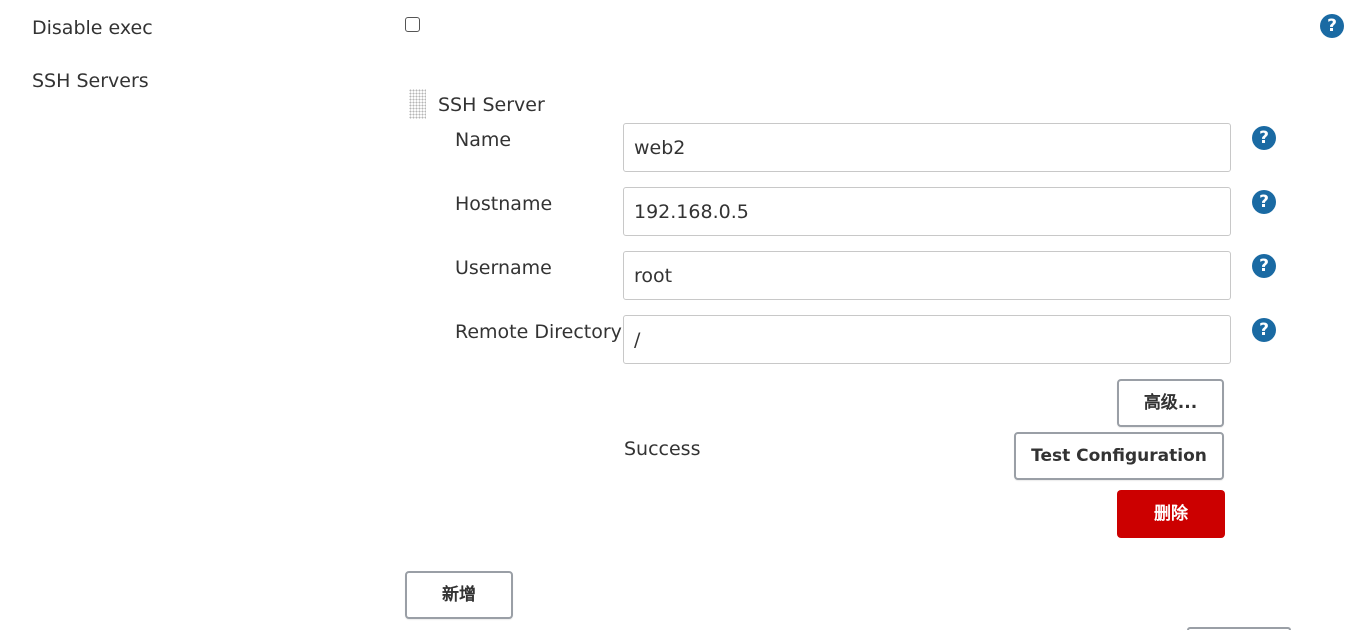  I want to click on remote-directory-input, so click(927, 339).